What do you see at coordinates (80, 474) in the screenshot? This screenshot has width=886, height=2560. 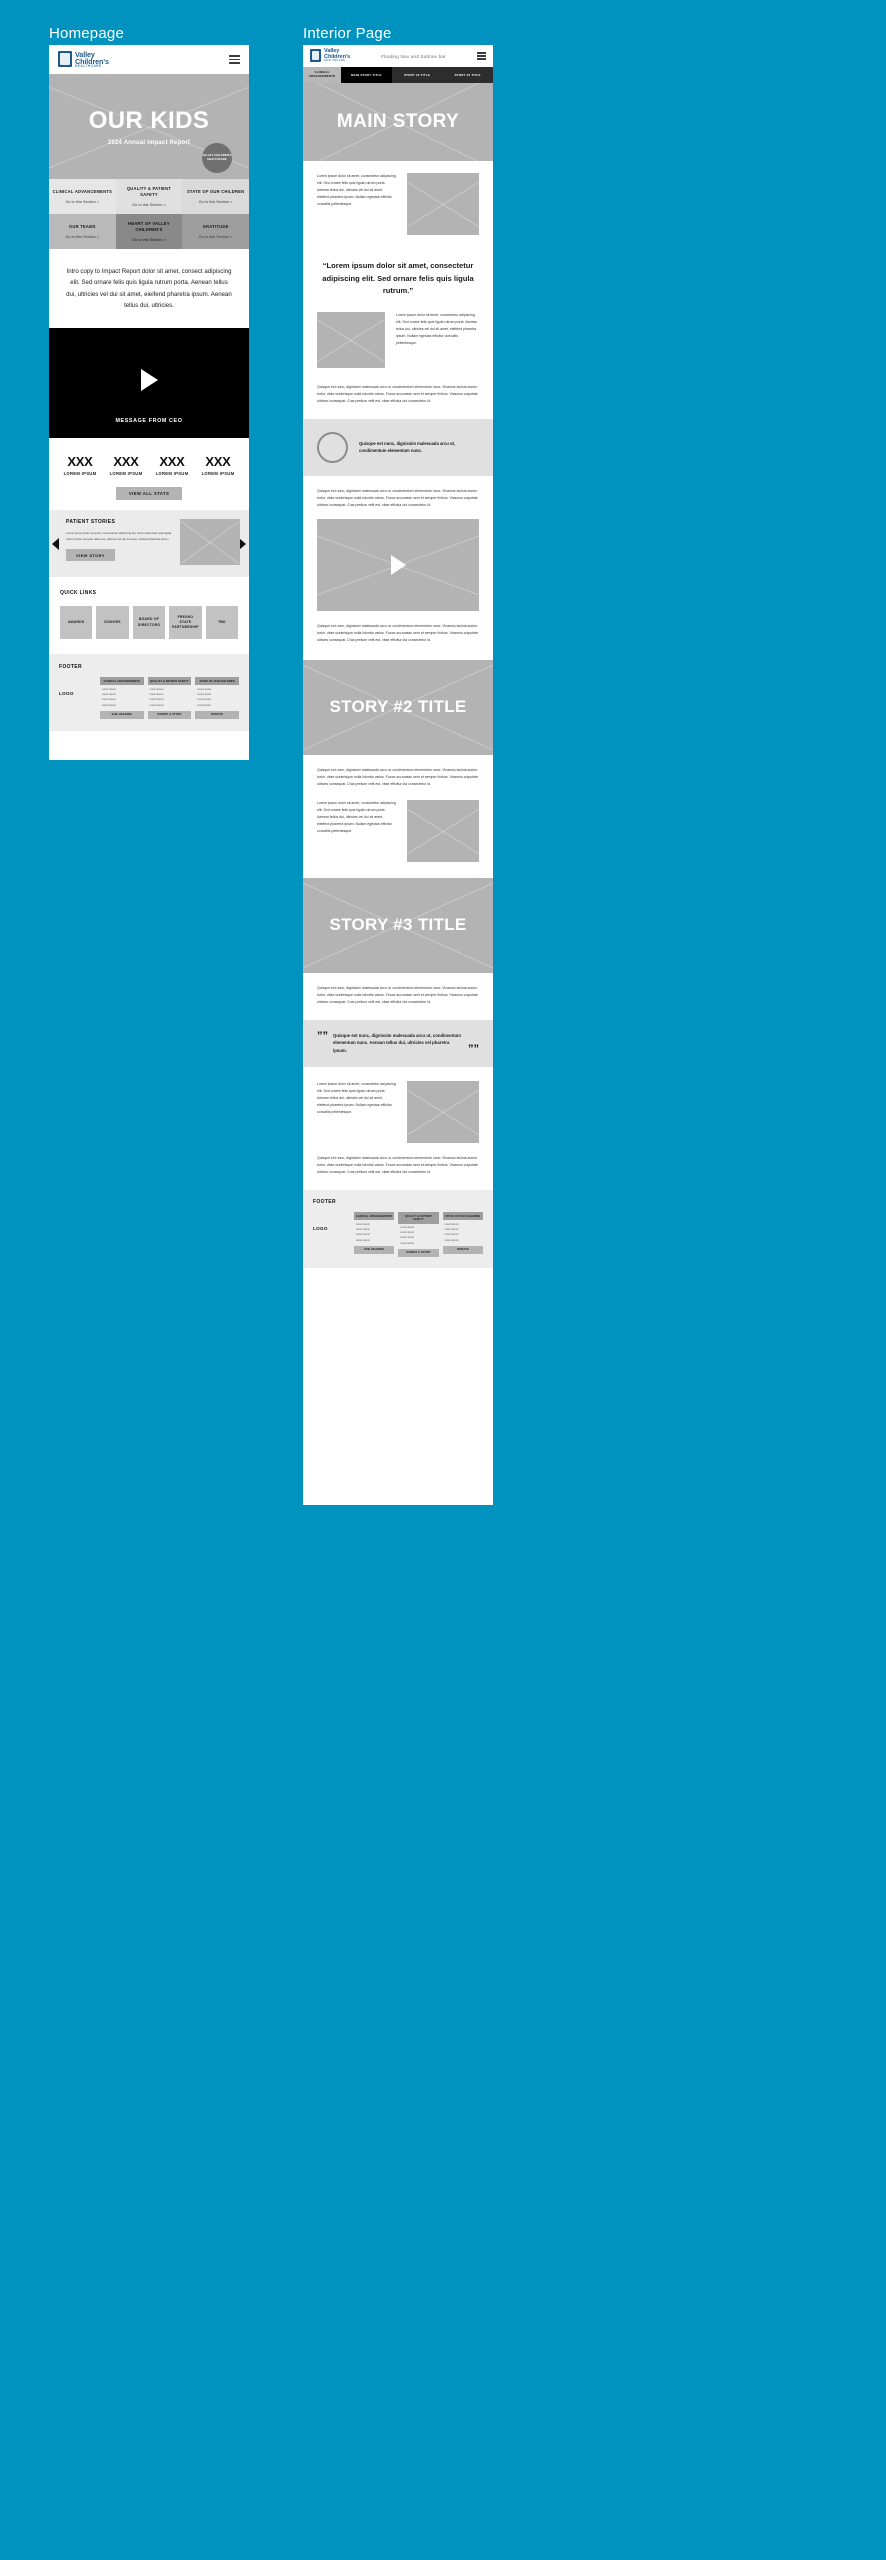 I see `stat-caption: LOREM IPSUM` at bounding box center [80, 474].